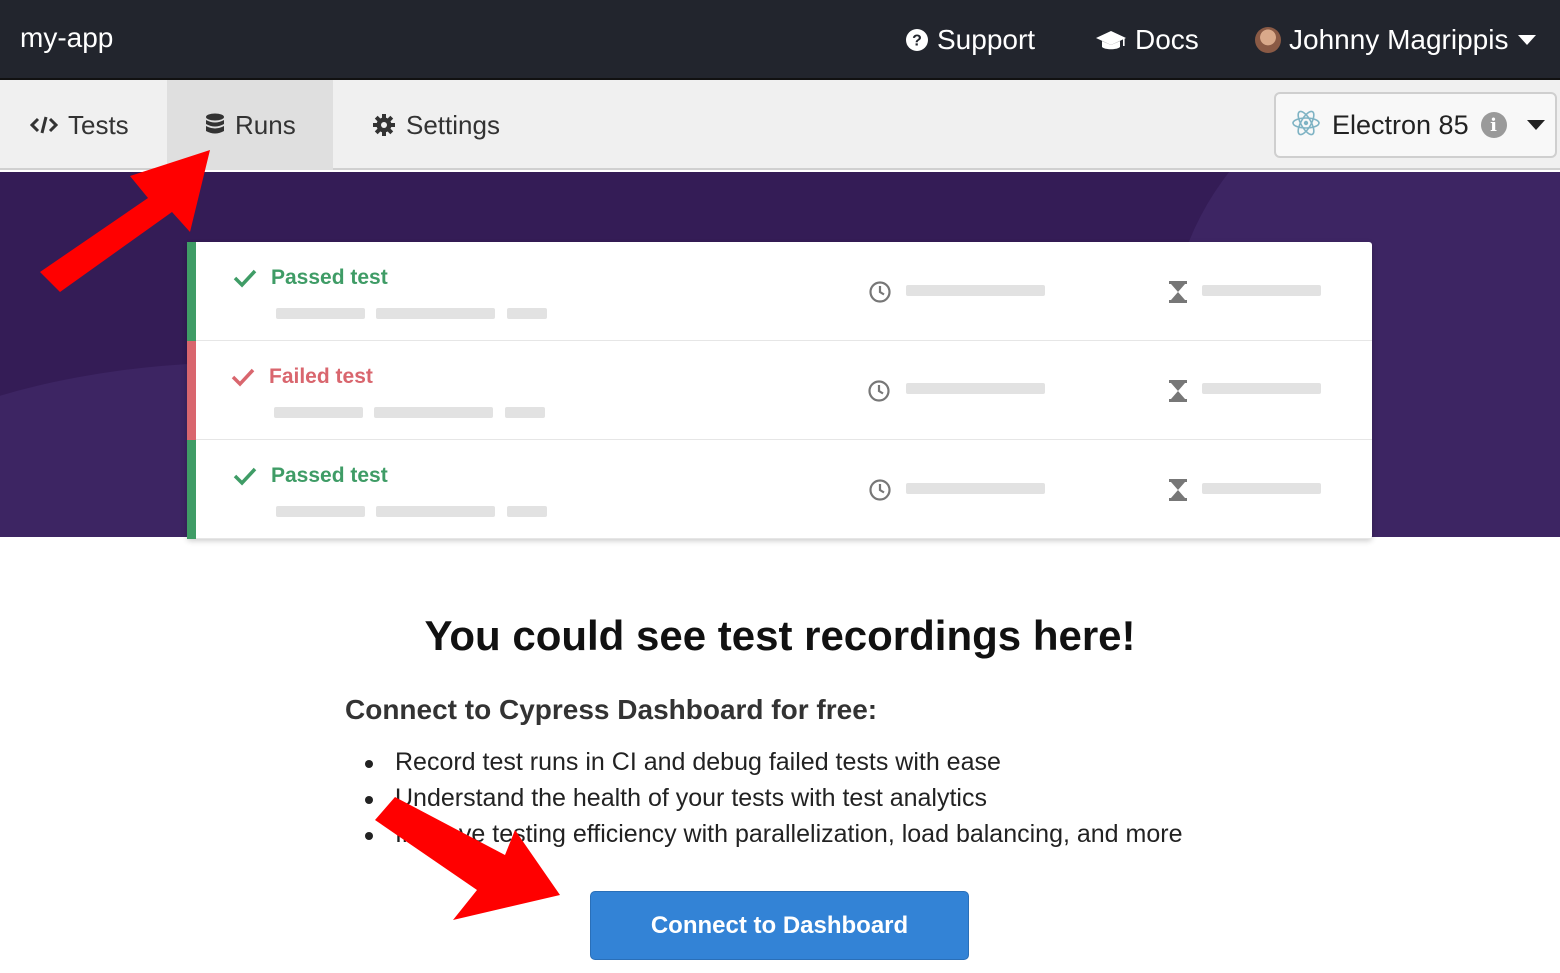  Describe the element at coordinates (453, 124) in the screenshot. I see `tab-settings-label: Settings` at that location.